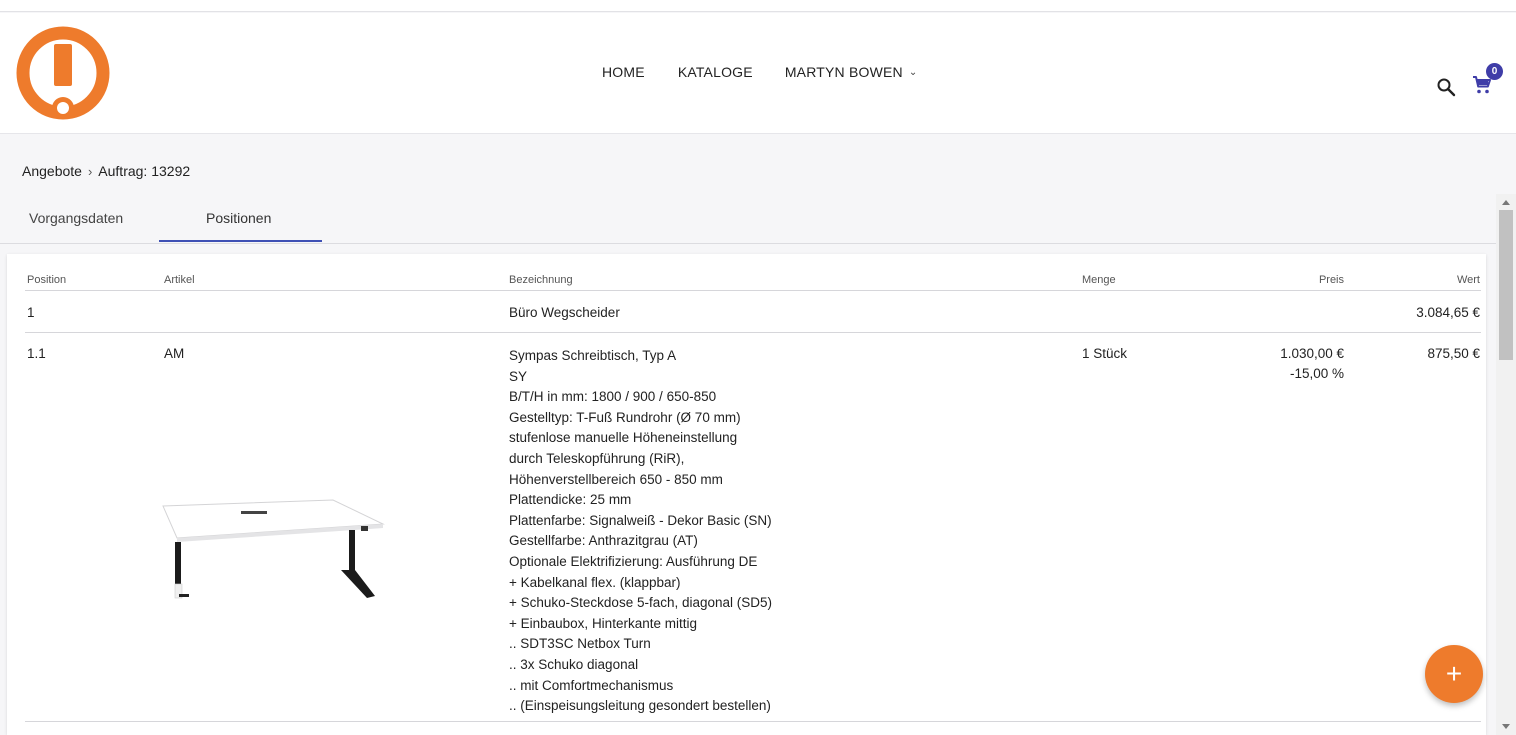 The image size is (1516, 735). What do you see at coordinates (843, 72) in the screenshot?
I see `user-name: MARTYN BOWEN` at bounding box center [843, 72].